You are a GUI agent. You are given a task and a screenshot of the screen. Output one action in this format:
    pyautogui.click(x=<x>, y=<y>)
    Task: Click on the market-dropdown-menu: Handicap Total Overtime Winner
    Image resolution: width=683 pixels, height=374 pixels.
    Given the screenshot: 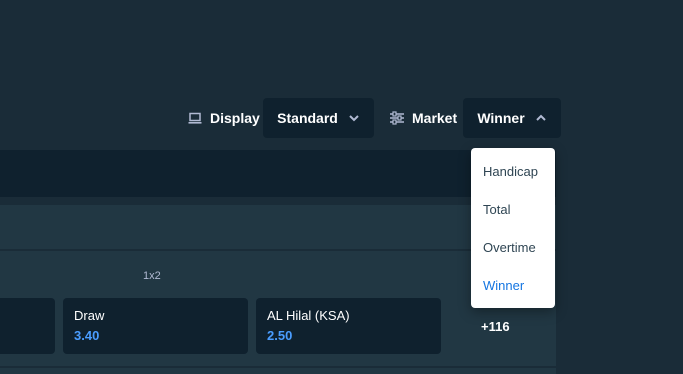 What is the action you would take?
    pyautogui.click(x=513, y=228)
    